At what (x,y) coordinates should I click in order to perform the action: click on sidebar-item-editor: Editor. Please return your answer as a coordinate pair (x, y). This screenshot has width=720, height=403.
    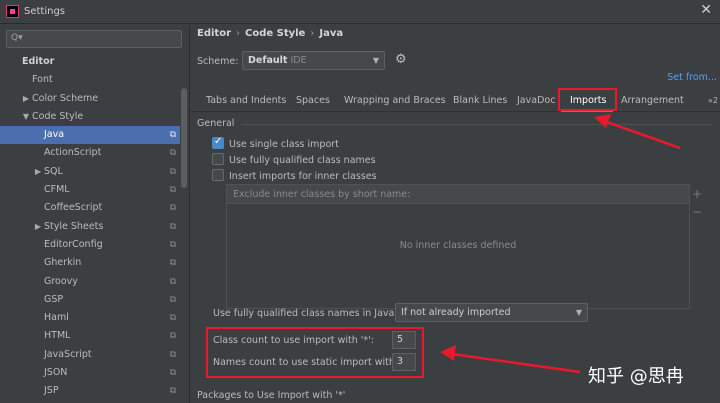
    Looking at the image, I should click on (90, 62).